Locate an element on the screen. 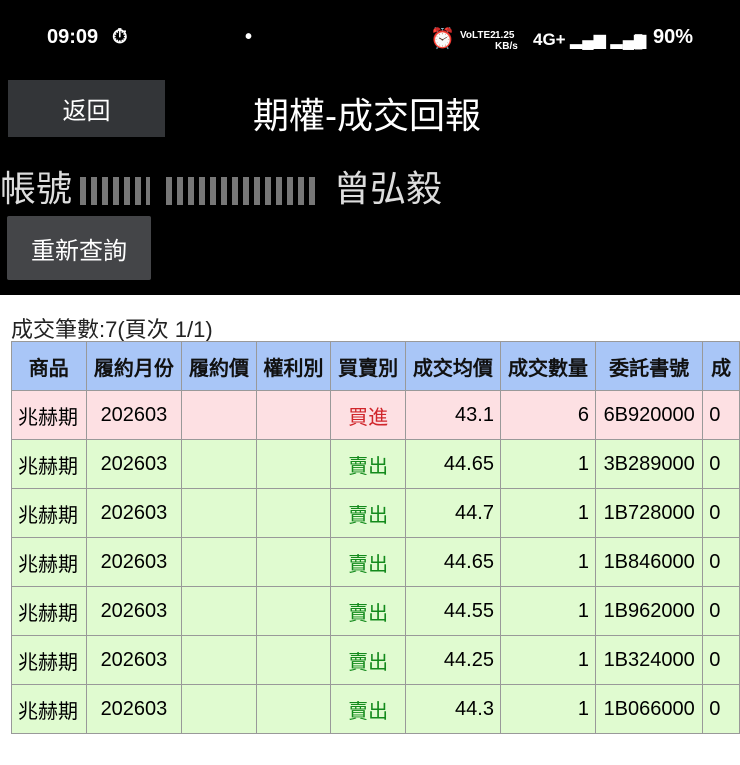  column-header: 成交數量 is located at coordinates (548, 366).